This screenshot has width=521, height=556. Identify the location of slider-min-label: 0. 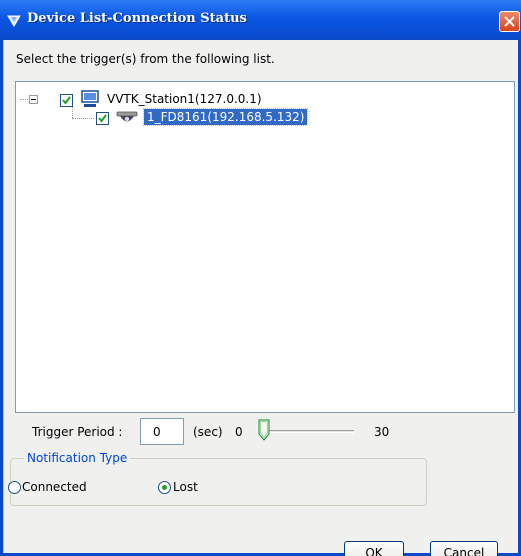
(239, 432).